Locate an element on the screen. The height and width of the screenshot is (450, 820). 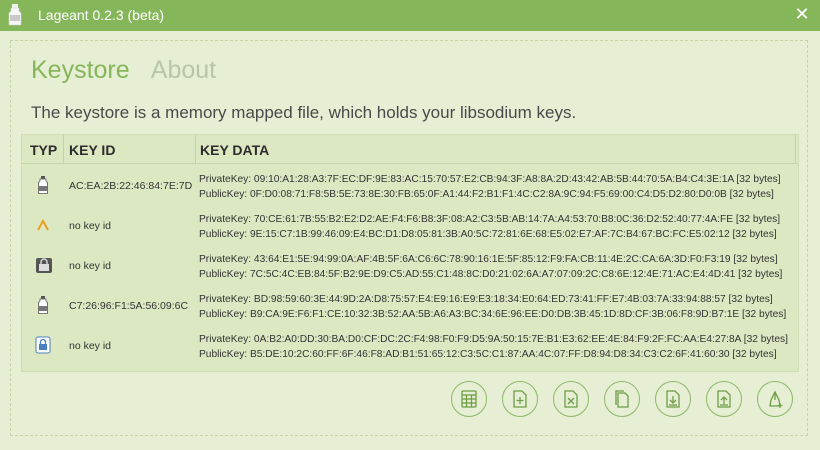
document-x-icon is located at coordinates (571, 399).